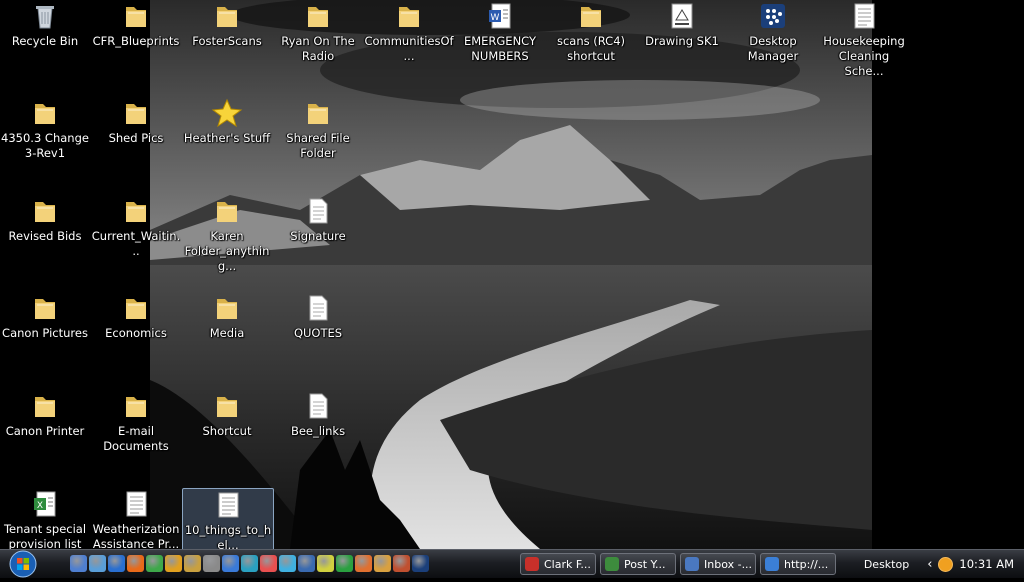 The image size is (1024, 582). What do you see at coordinates (45, 24) in the screenshot?
I see `desktop-icon: Recycle Bin` at bounding box center [45, 24].